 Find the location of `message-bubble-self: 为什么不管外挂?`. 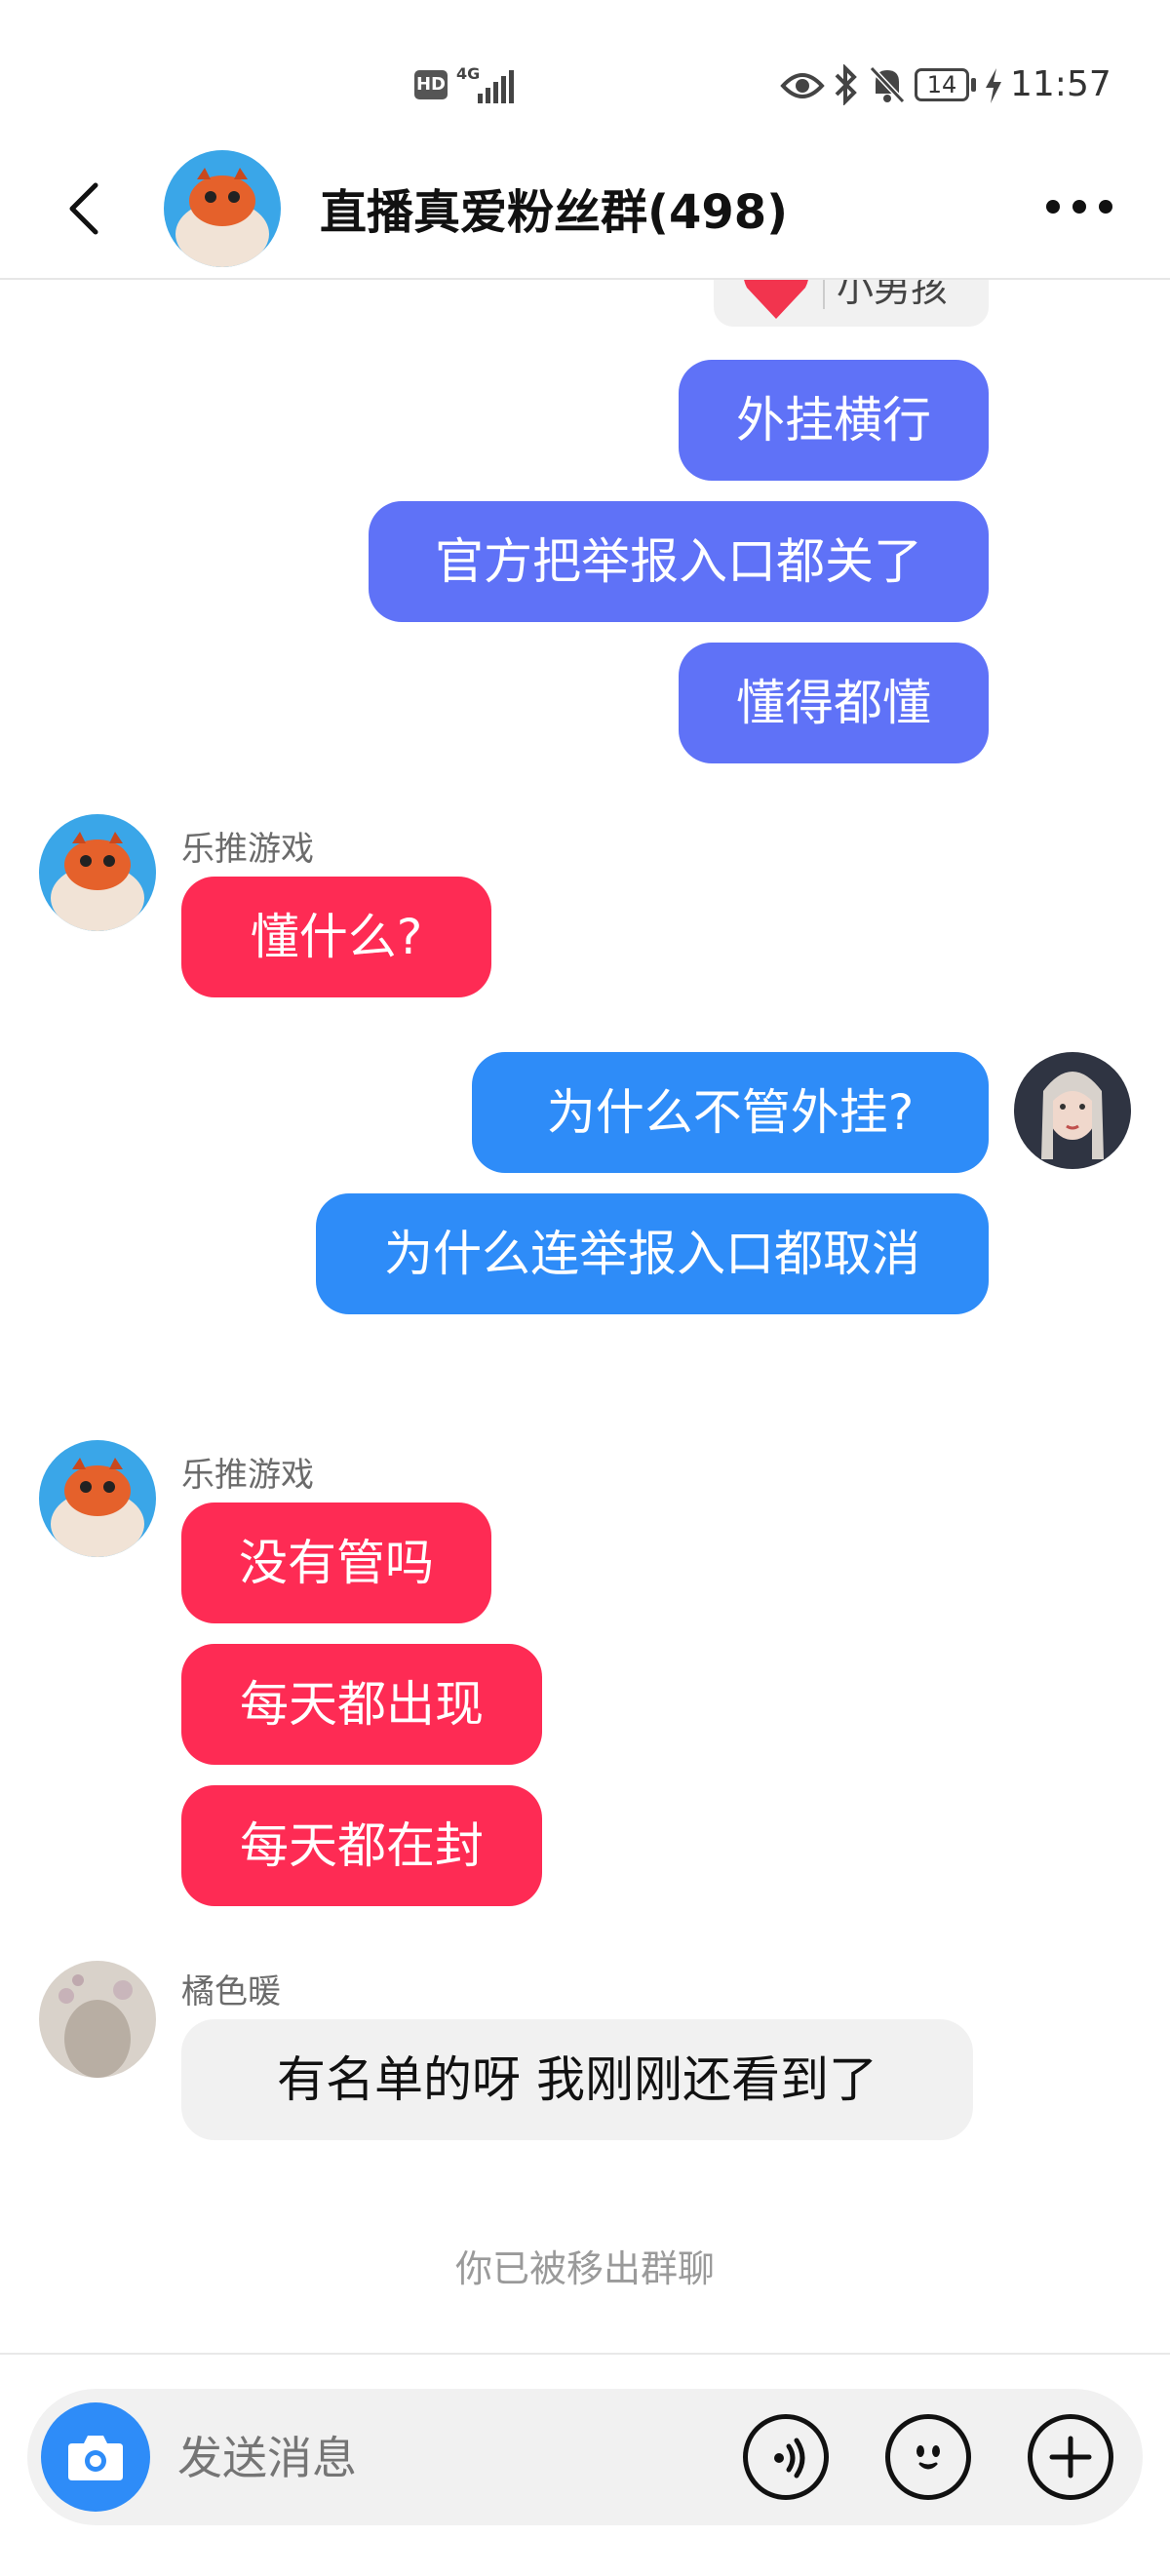

message-bubble-self: 为什么不管外挂? is located at coordinates (730, 1112).